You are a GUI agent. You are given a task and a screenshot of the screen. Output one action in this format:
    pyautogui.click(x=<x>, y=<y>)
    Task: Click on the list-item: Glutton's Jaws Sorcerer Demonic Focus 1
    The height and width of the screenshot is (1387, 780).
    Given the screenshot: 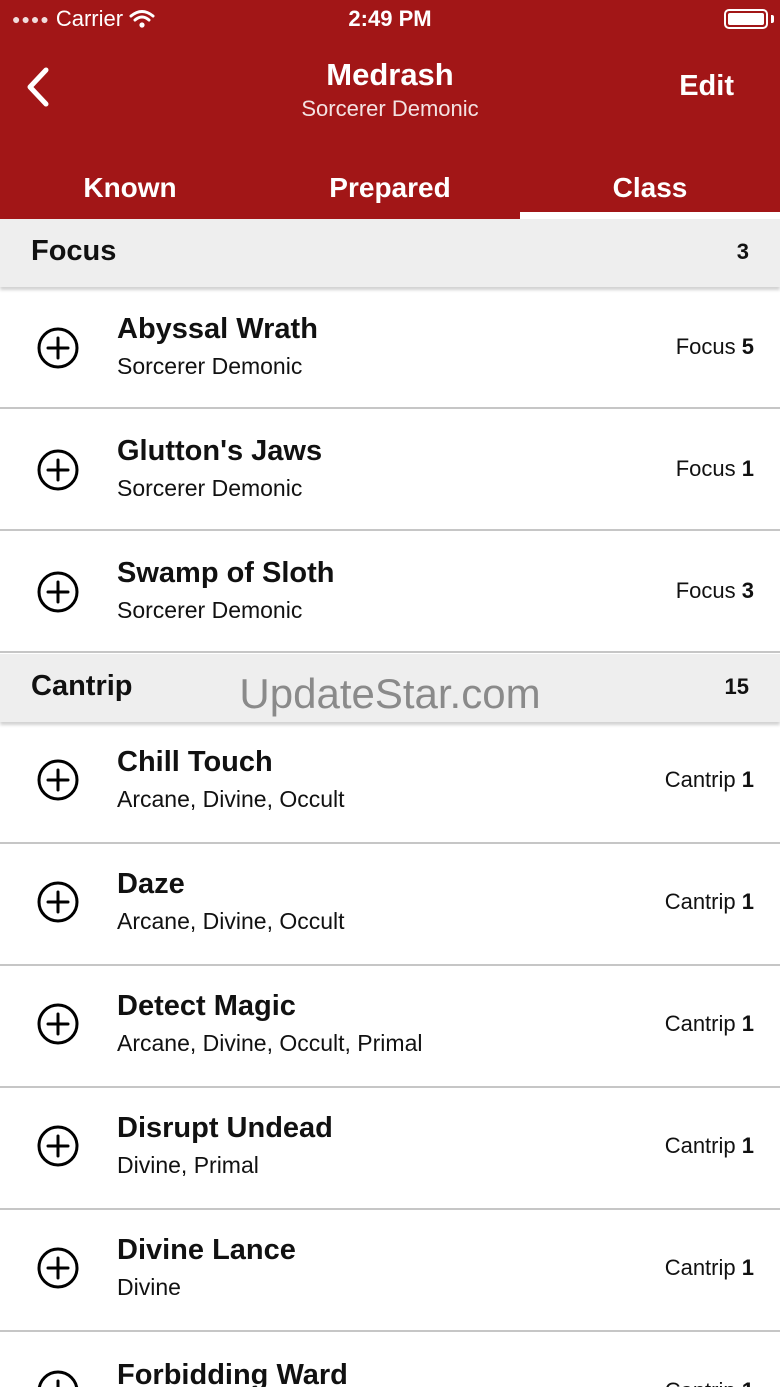 What is the action you would take?
    pyautogui.click(x=390, y=470)
    